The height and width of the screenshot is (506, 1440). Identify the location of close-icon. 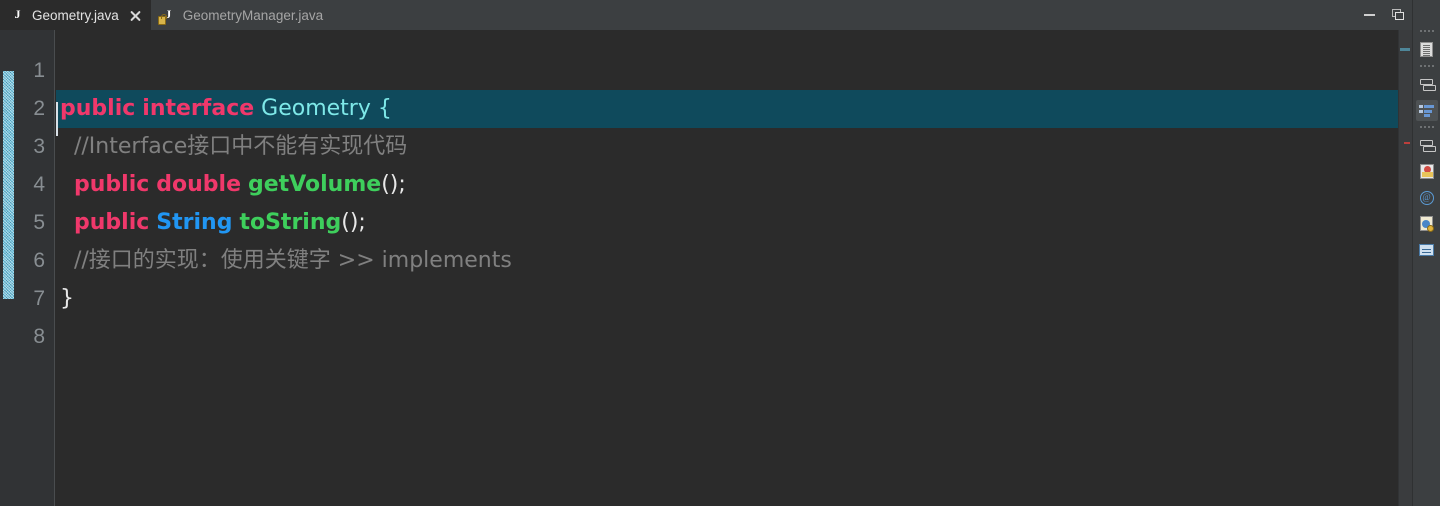
(135, 15).